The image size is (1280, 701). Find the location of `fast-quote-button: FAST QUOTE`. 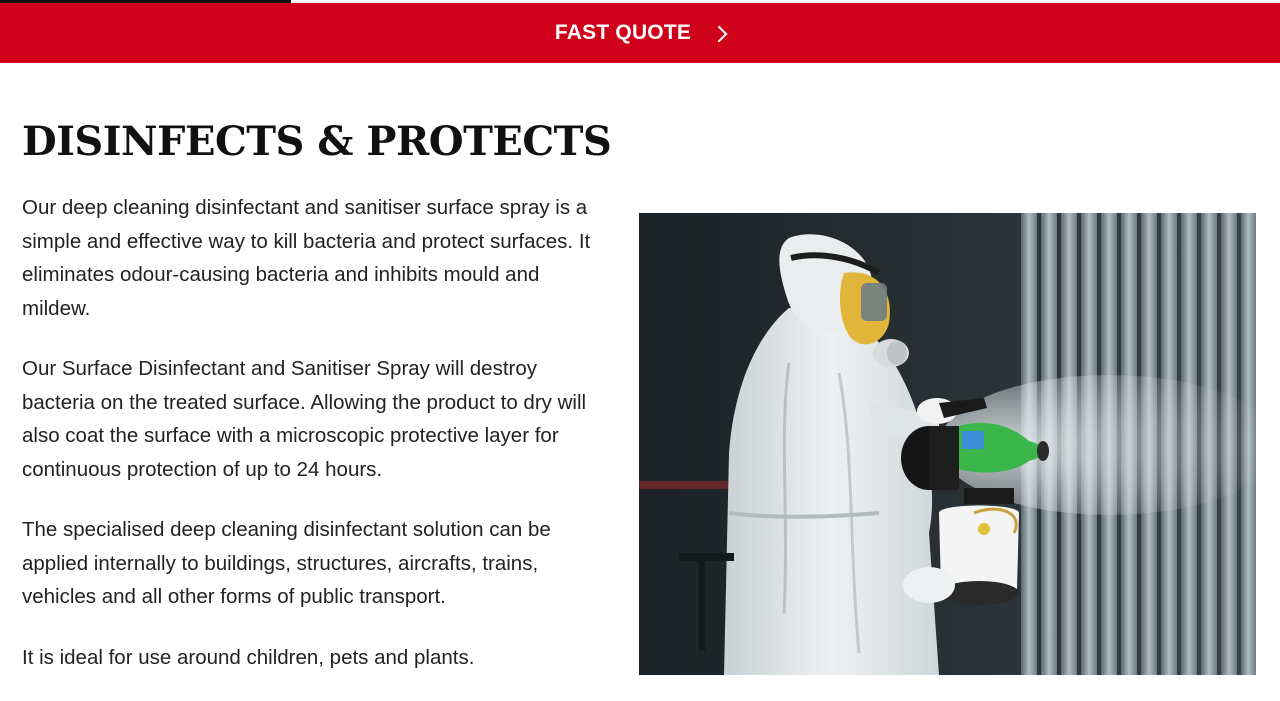

fast-quote-button: FAST QUOTE is located at coordinates (640, 33).